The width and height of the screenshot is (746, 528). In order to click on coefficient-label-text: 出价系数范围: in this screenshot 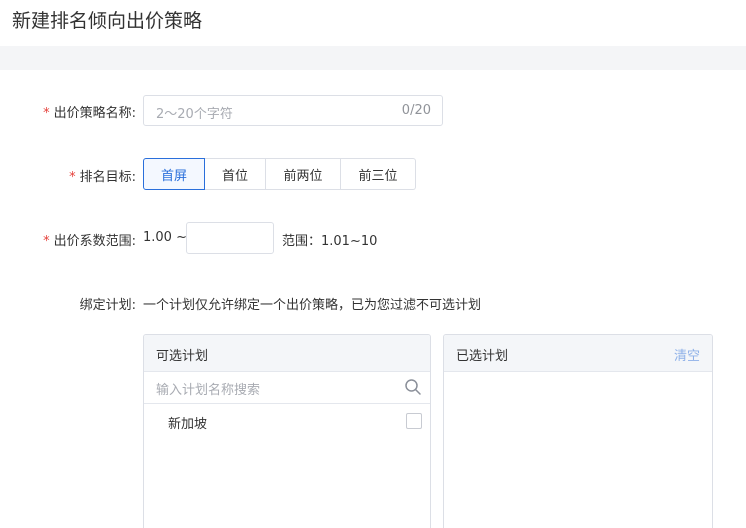, I will do `click(94, 241)`.